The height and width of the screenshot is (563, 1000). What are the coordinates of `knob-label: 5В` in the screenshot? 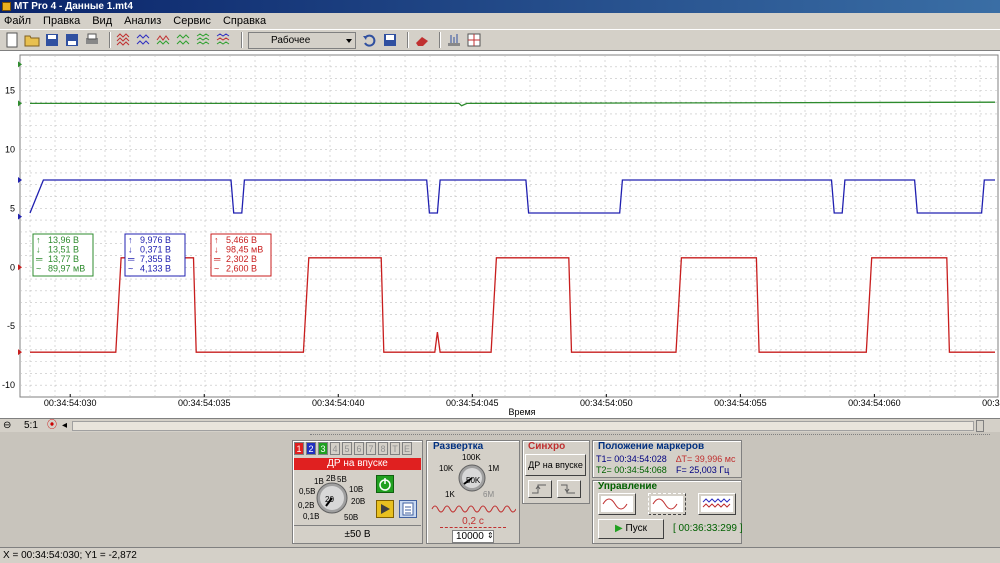 It's located at (342, 479).